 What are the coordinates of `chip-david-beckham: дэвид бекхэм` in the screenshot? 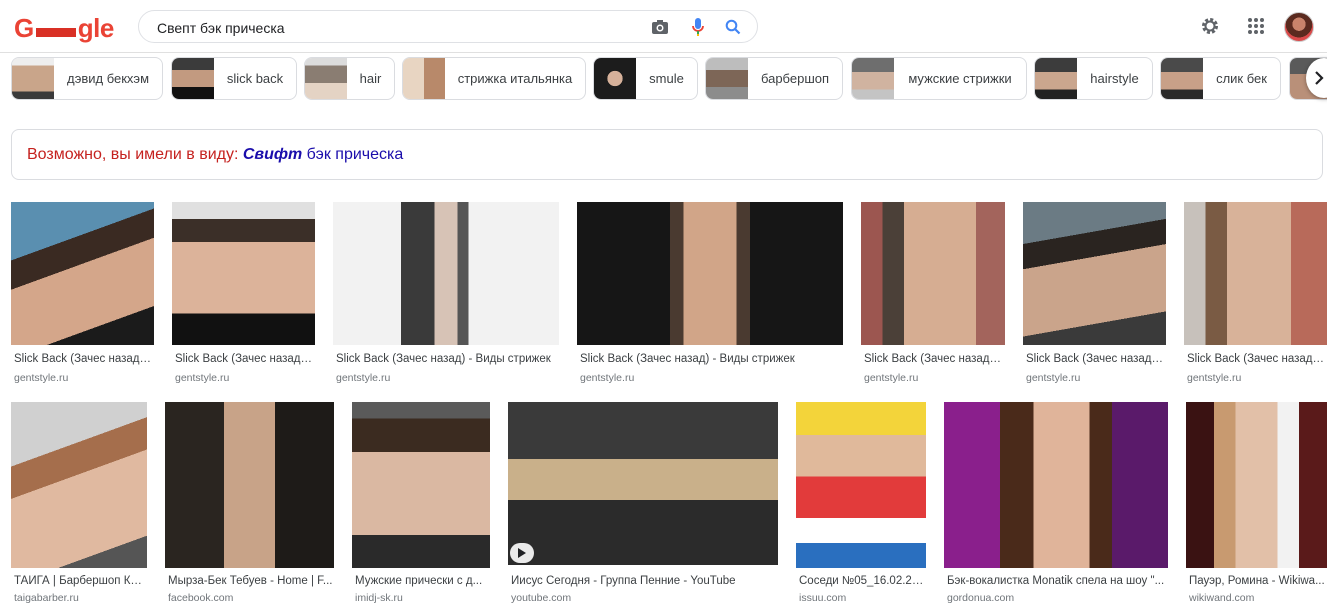 It's located at (87, 78).